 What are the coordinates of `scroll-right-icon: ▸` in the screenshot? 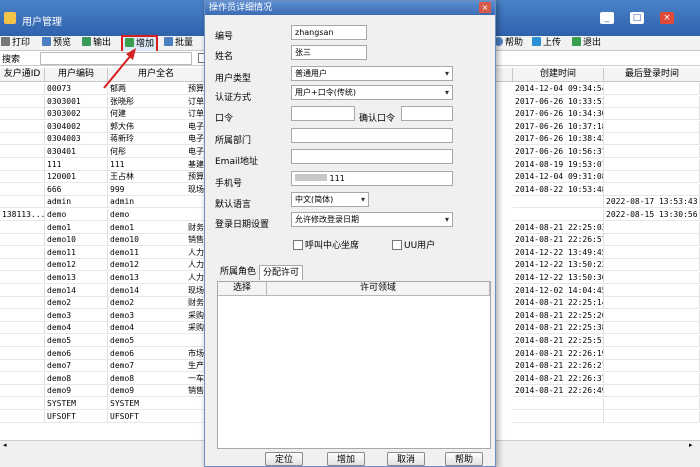 It's located at (691, 445).